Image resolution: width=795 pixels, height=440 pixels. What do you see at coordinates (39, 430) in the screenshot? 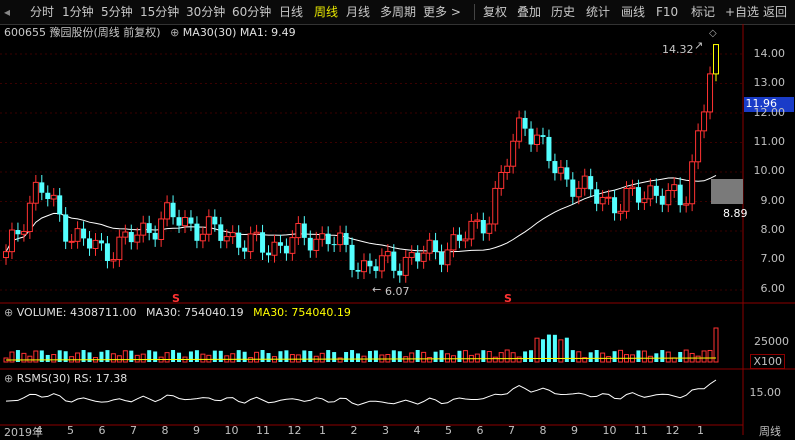
I see `time-tick: 4` at bounding box center [39, 430].